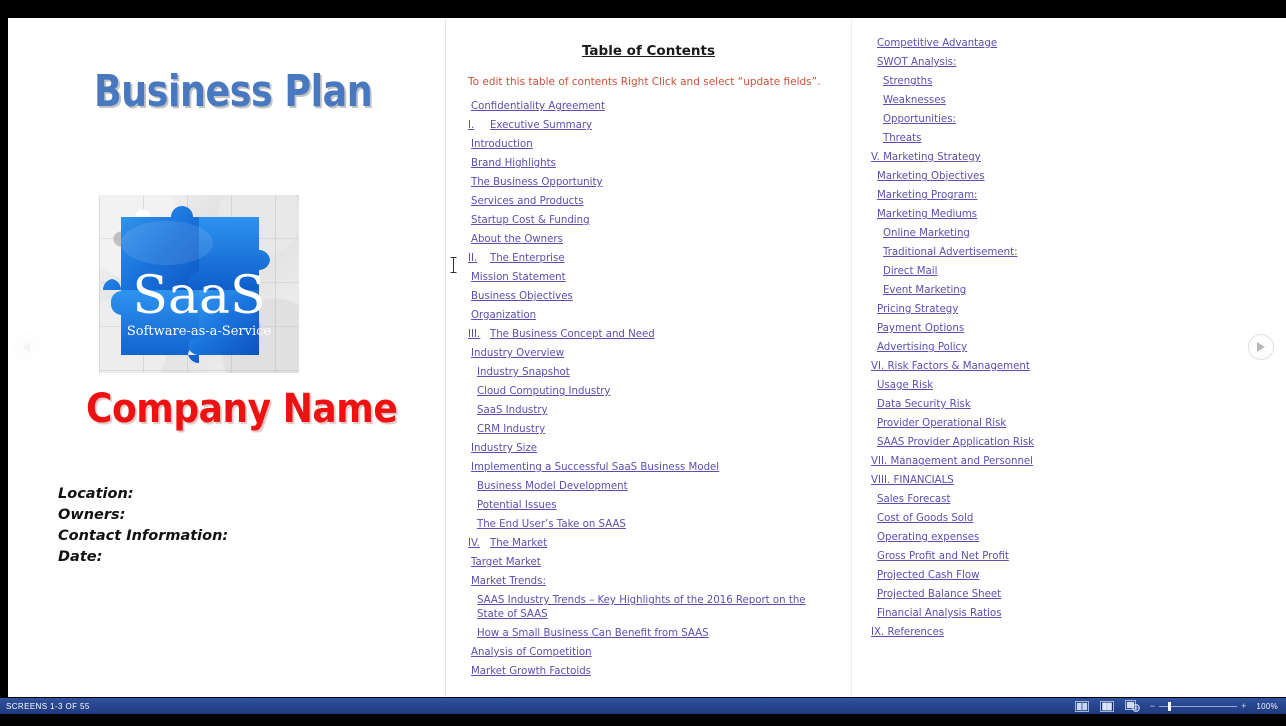 Image resolution: width=1286 pixels, height=726 pixels. Describe the element at coordinates (96, 494) in the screenshot. I see `meta-location: Location:` at that location.